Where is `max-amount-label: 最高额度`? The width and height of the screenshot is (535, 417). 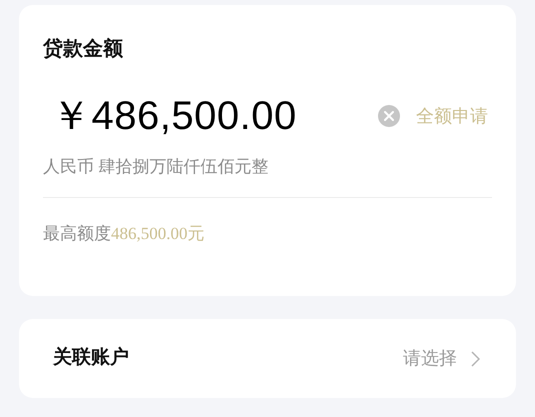
max-amount-label: 最高额度 is located at coordinates (77, 234).